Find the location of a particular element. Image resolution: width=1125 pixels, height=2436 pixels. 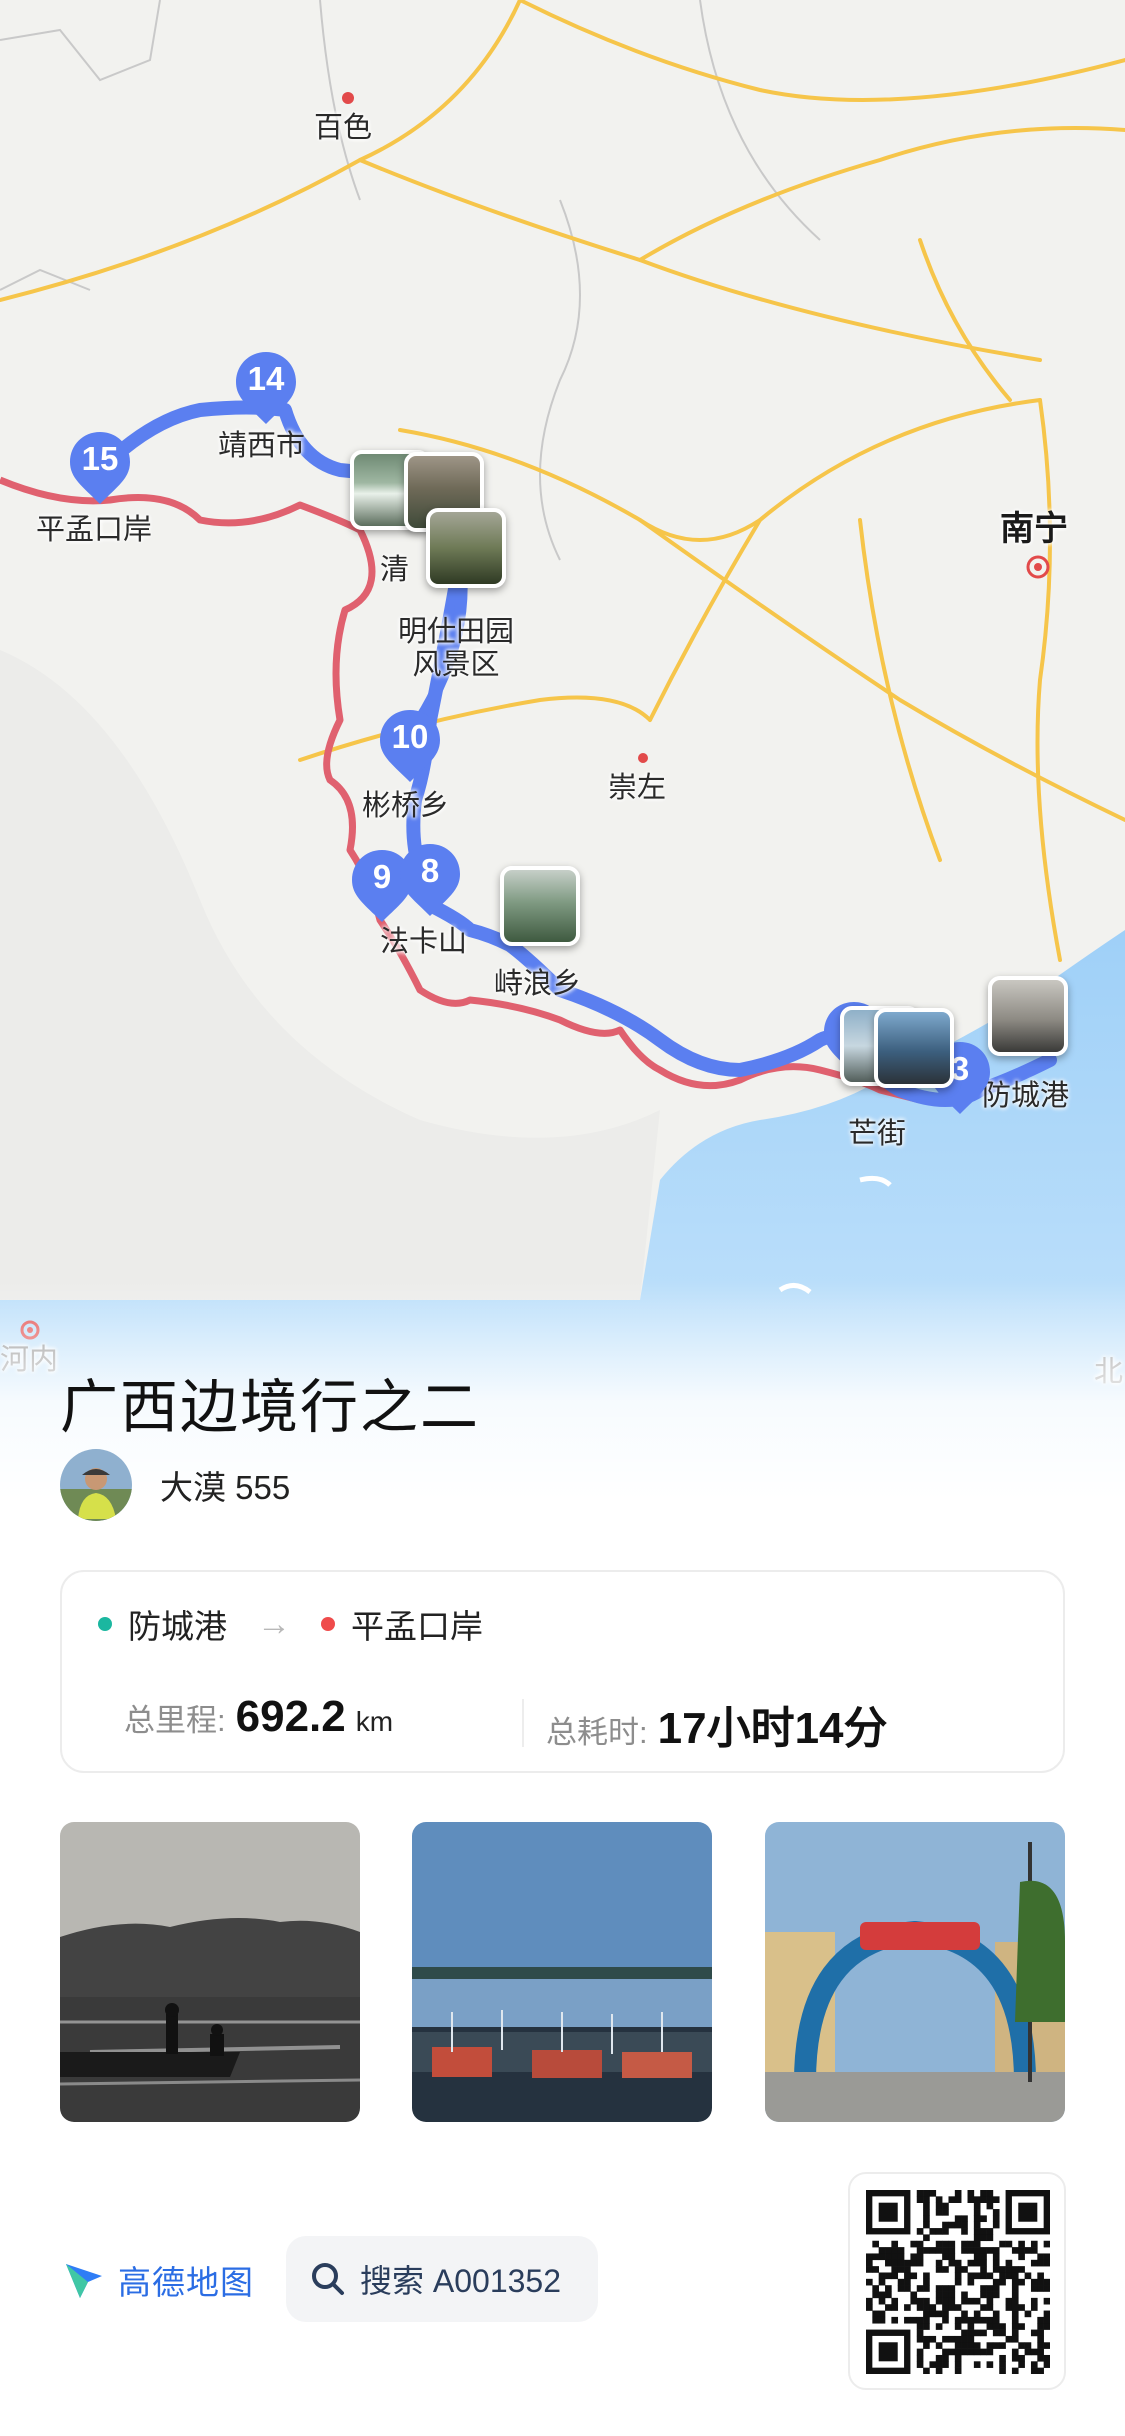

place-label-baise: 百色 is located at coordinates (343, 128).